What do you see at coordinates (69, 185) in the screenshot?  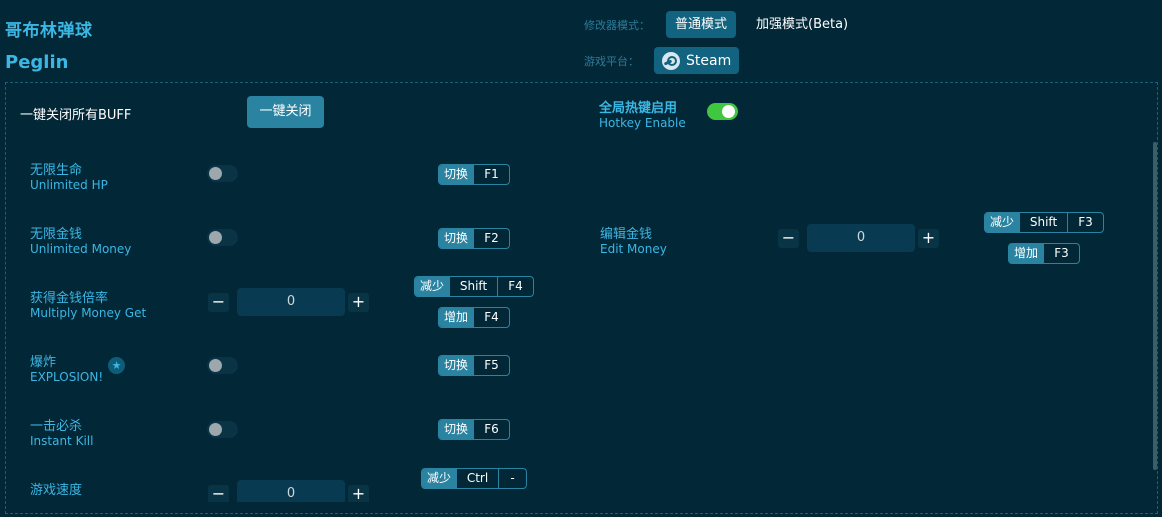 I see `cheat-label-en: Unlimited HP` at bounding box center [69, 185].